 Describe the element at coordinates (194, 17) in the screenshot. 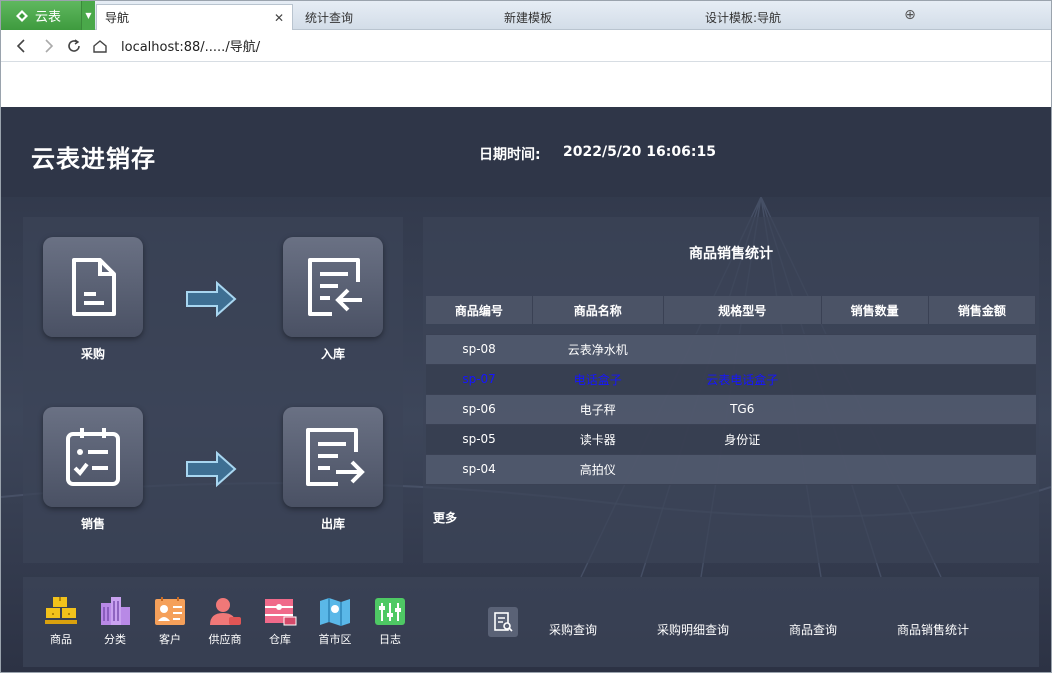

I see `tab-active: 导航 ✕` at that location.